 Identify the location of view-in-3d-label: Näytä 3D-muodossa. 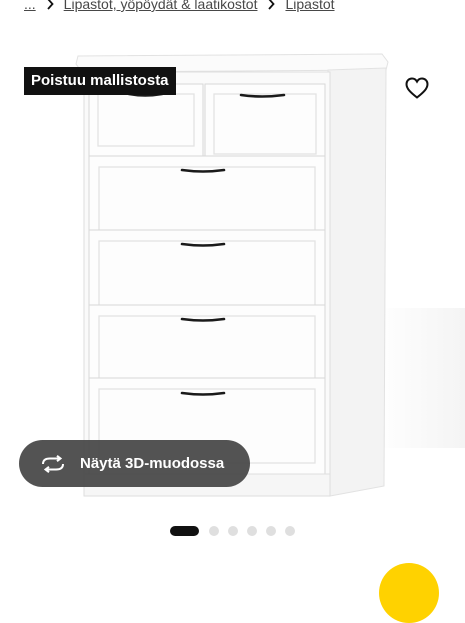
(152, 463).